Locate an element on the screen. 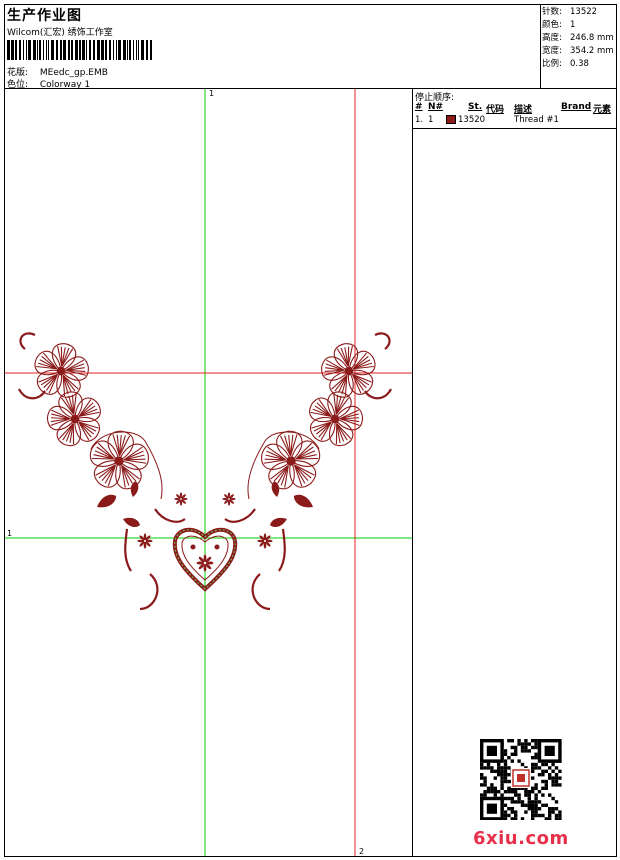 This screenshot has height=860, width=620. guide-label-v2: 2 is located at coordinates (362, 851).